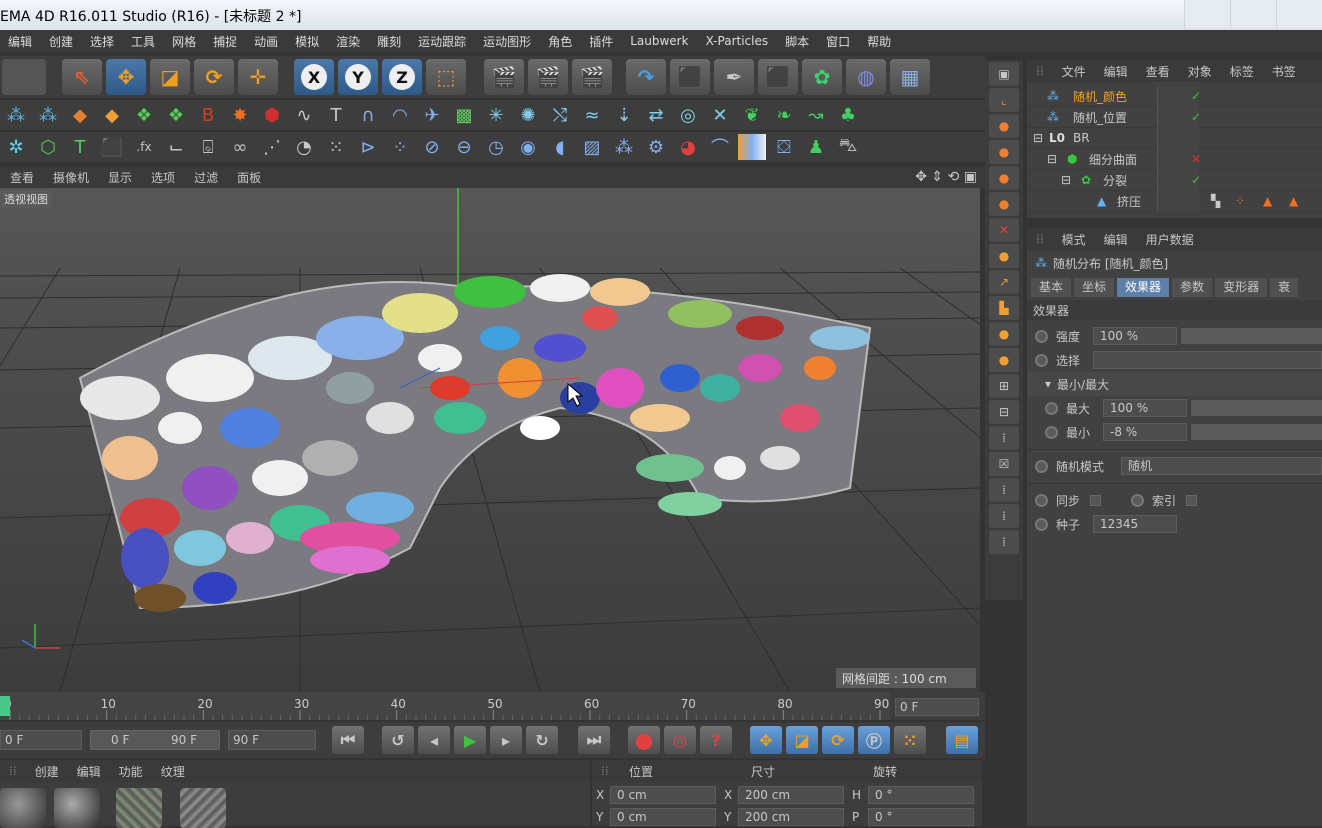 The width and height of the screenshot is (1322, 828). I want to click on attr-menu-user-data: 用户数据, so click(1170, 239).